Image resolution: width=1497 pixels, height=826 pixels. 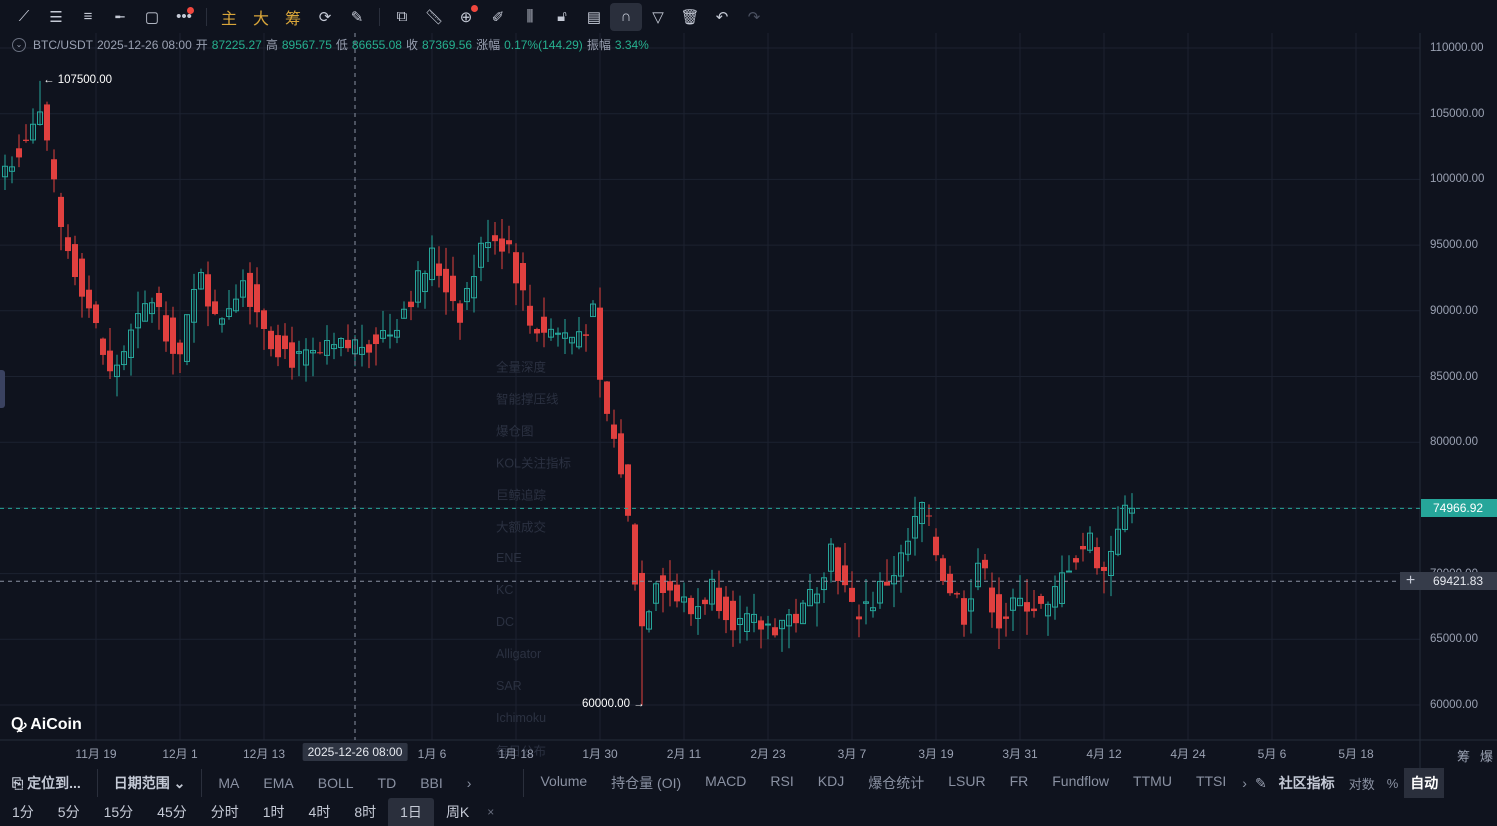 I want to click on interval-6: 4时, so click(x=320, y=812).